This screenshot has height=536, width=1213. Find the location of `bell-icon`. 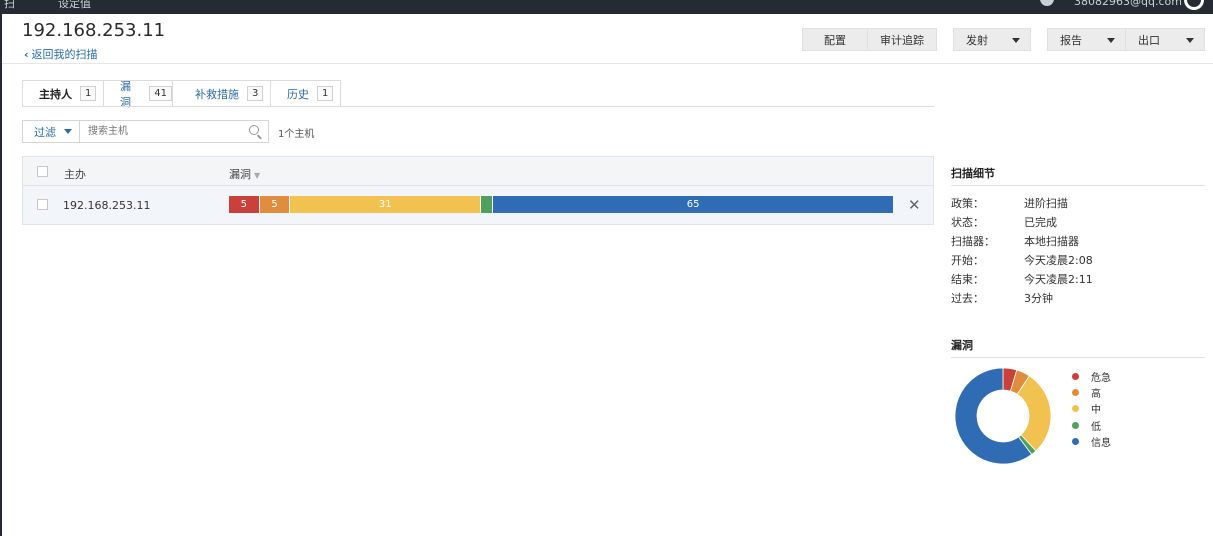

bell-icon is located at coordinates (1047, 3).